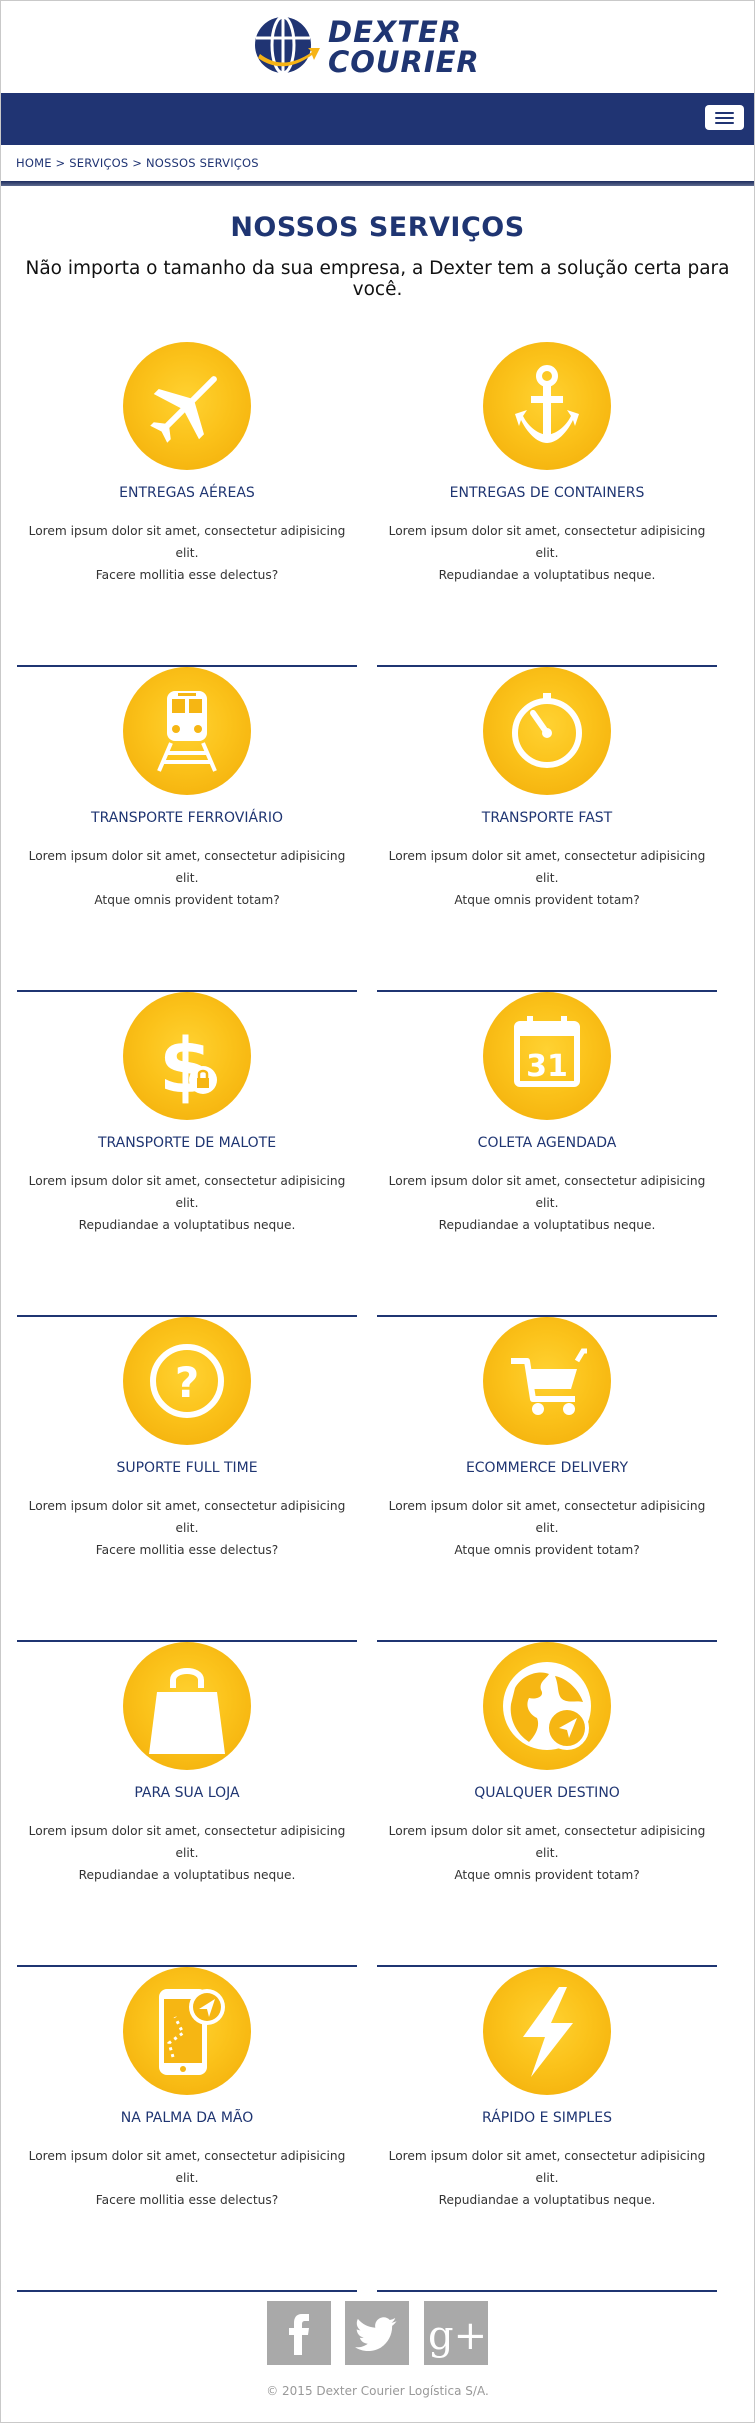 The image size is (755, 2423). I want to click on menu-toggle-button, so click(724, 117).